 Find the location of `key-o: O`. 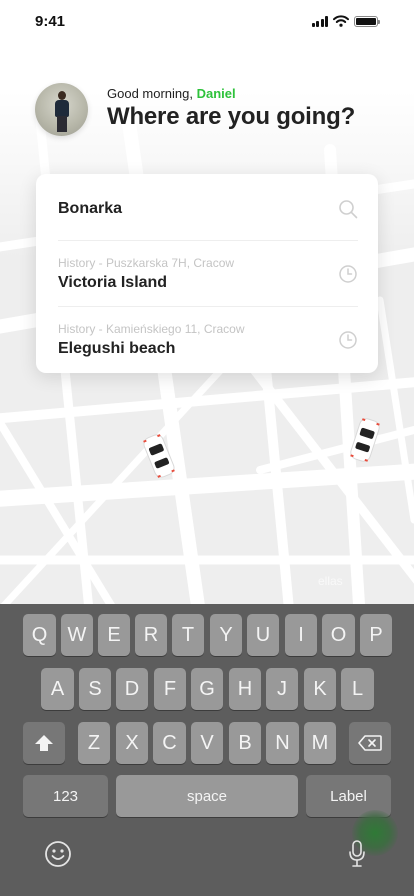

key-o: O is located at coordinates (338, 635).